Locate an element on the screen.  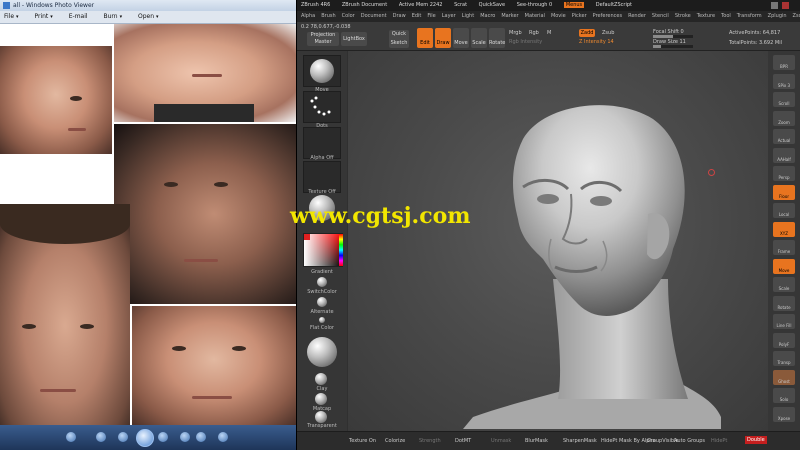
zbrush-menu-picker: Picker is located at coordinates (579, 16).